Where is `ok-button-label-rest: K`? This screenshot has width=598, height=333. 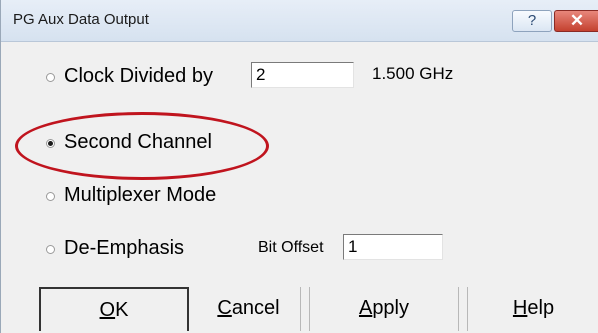 ok-button-label-rest: K is located at coordinates (122, 310).